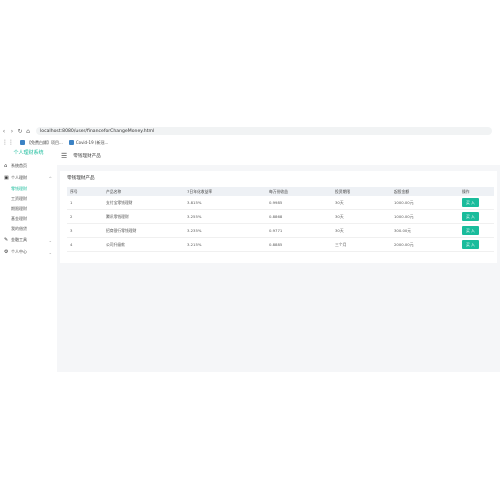 This screenshot has height=500, width=500. Describe the element at coordinates (425, 191) in the screenshot. I see `column-header: 起投金额` at that location.